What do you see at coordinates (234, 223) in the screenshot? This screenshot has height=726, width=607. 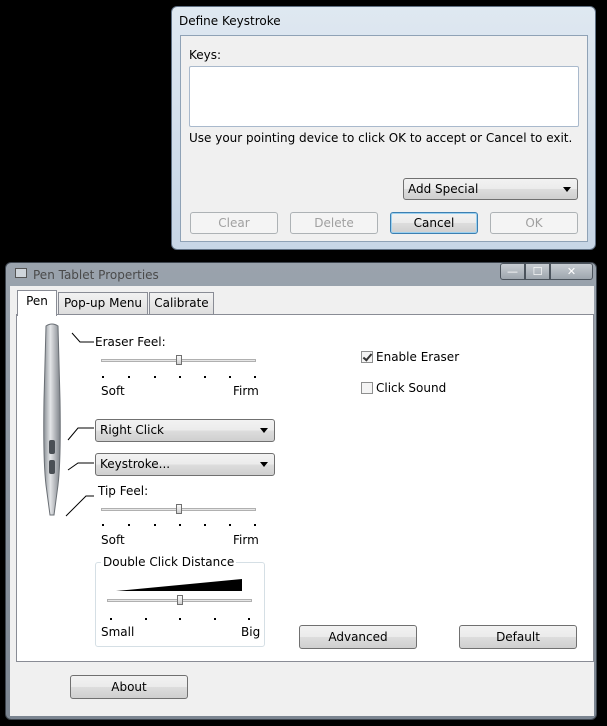 I see `clear-button: Clear` at bounding box center [234, 223].